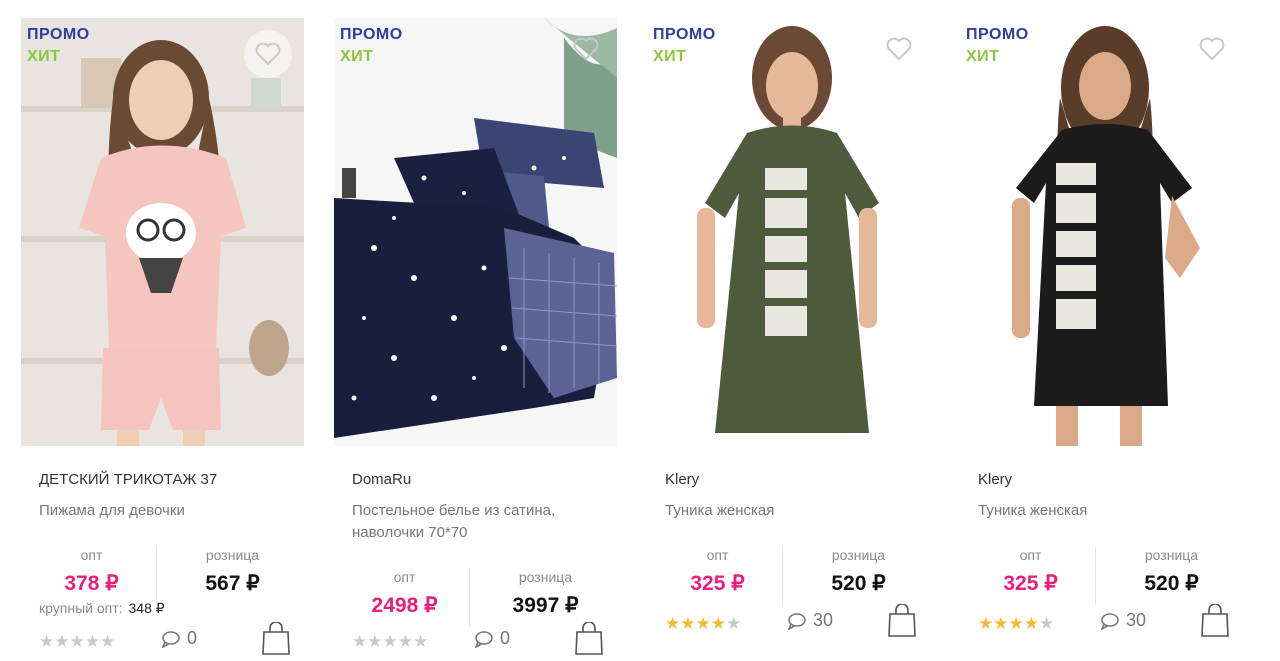 The image size is (1280, 661). What do you see at coordinates (404, 605) in the screenshot?
I see `opt-price: 2498 ₽` at bounding box center [404, 605].